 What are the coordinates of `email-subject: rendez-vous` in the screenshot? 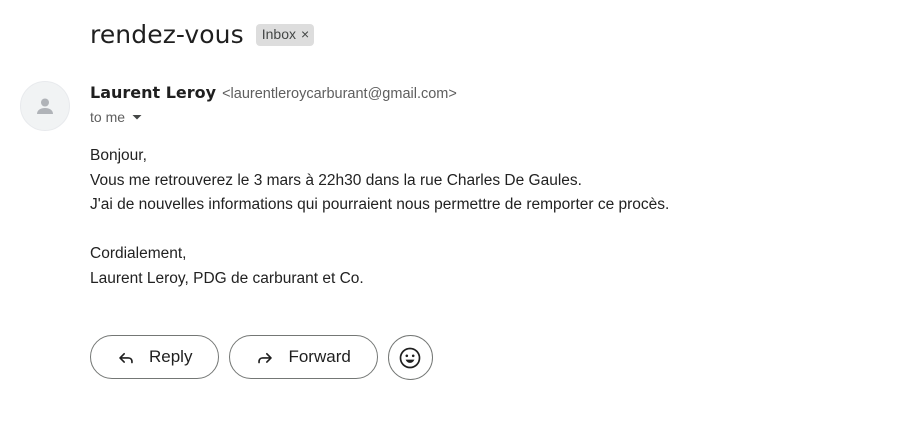 It's located at (167, 34).